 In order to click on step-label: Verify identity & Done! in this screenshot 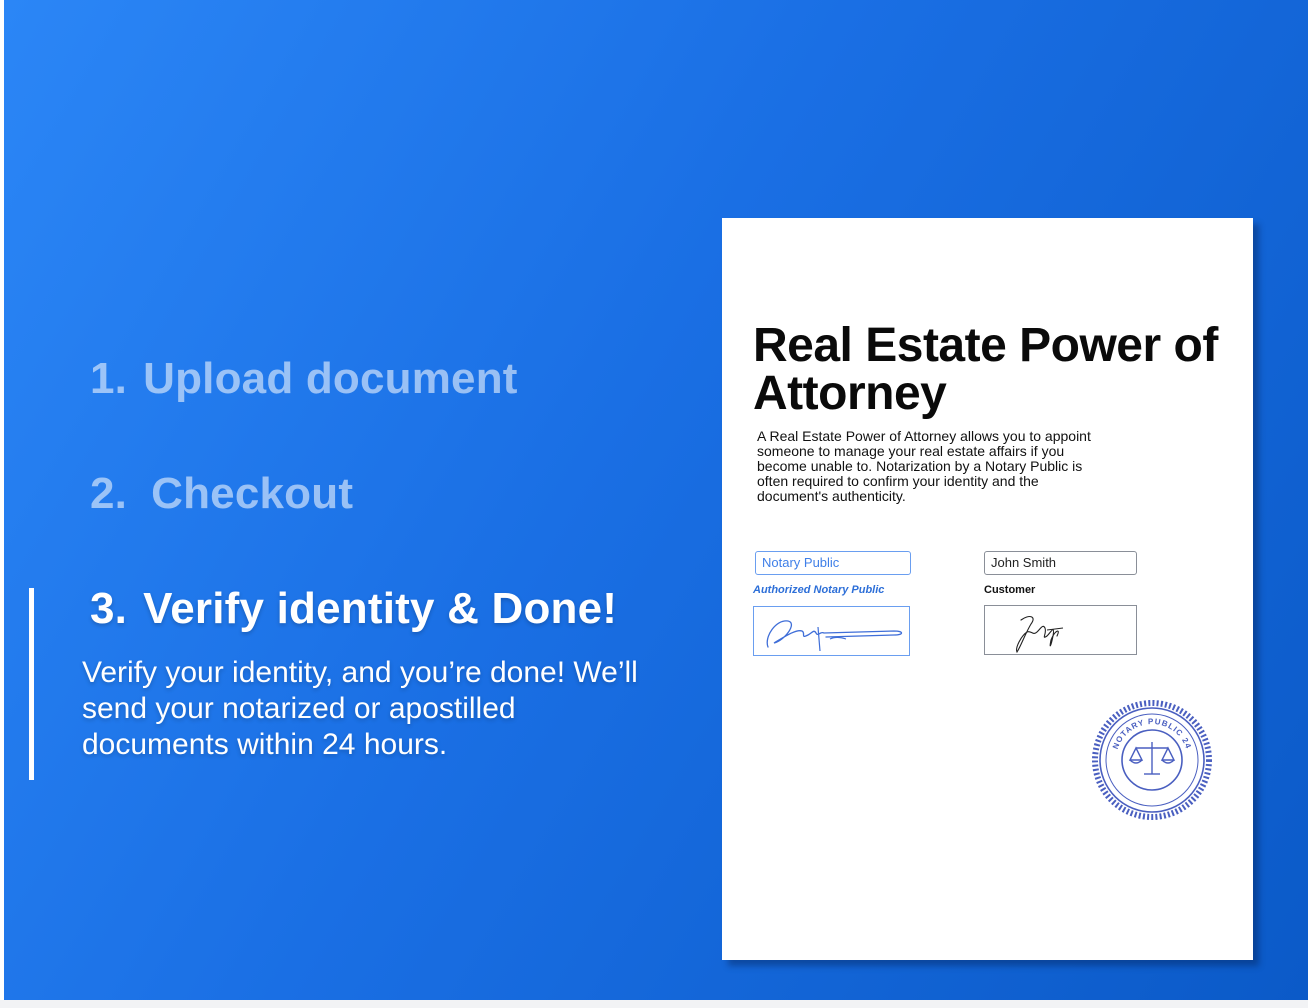, I will do `click(380, 608)`.